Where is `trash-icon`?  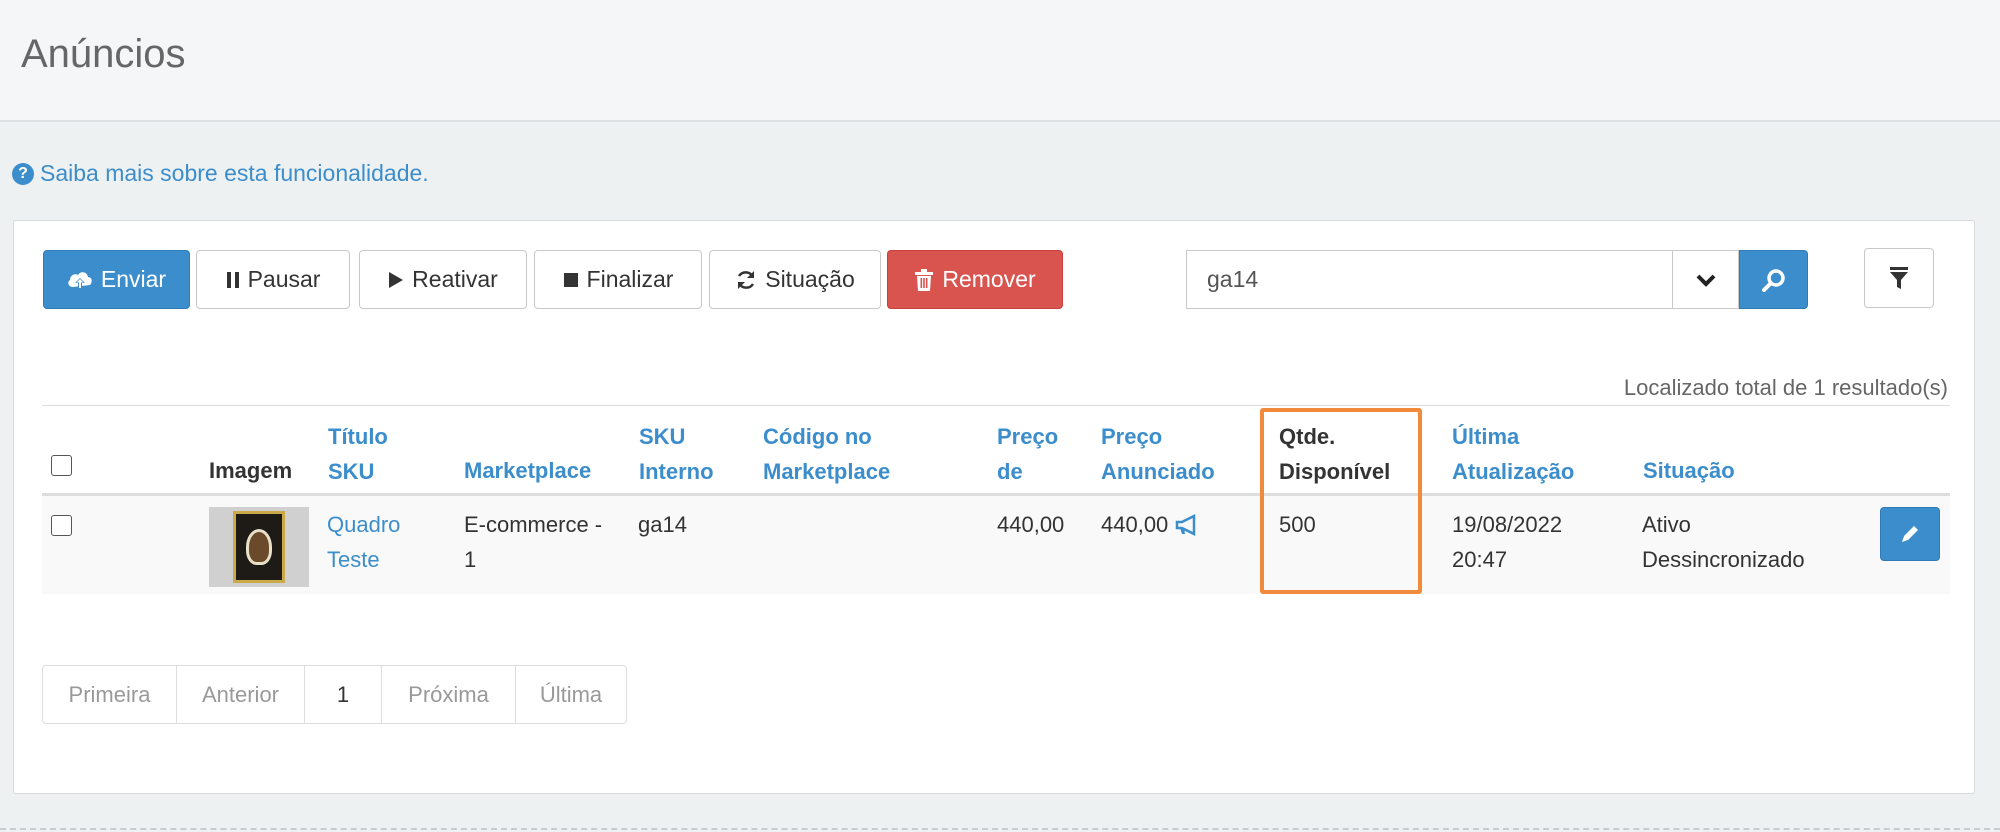
trash-icon is located at coordinates (924, 279).